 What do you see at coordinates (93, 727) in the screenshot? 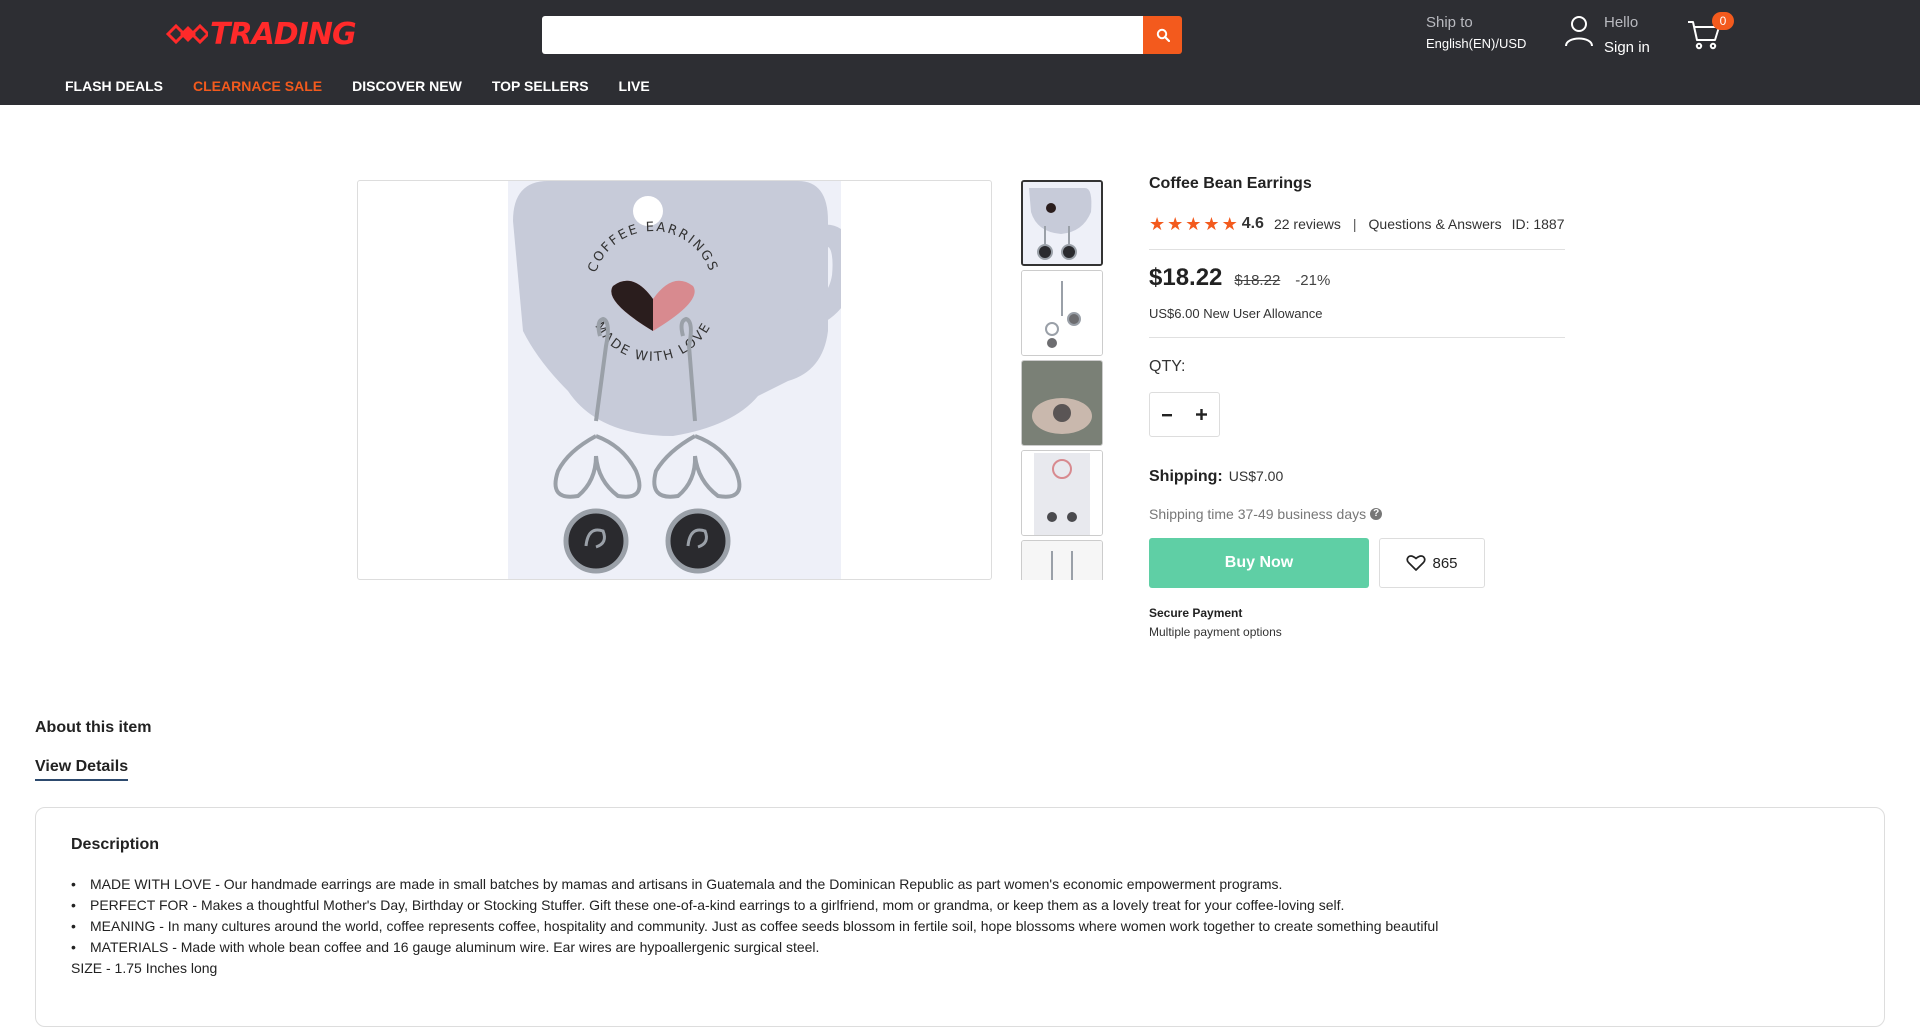
I see `about-heading: About this item` at bounding box center [93, 727].